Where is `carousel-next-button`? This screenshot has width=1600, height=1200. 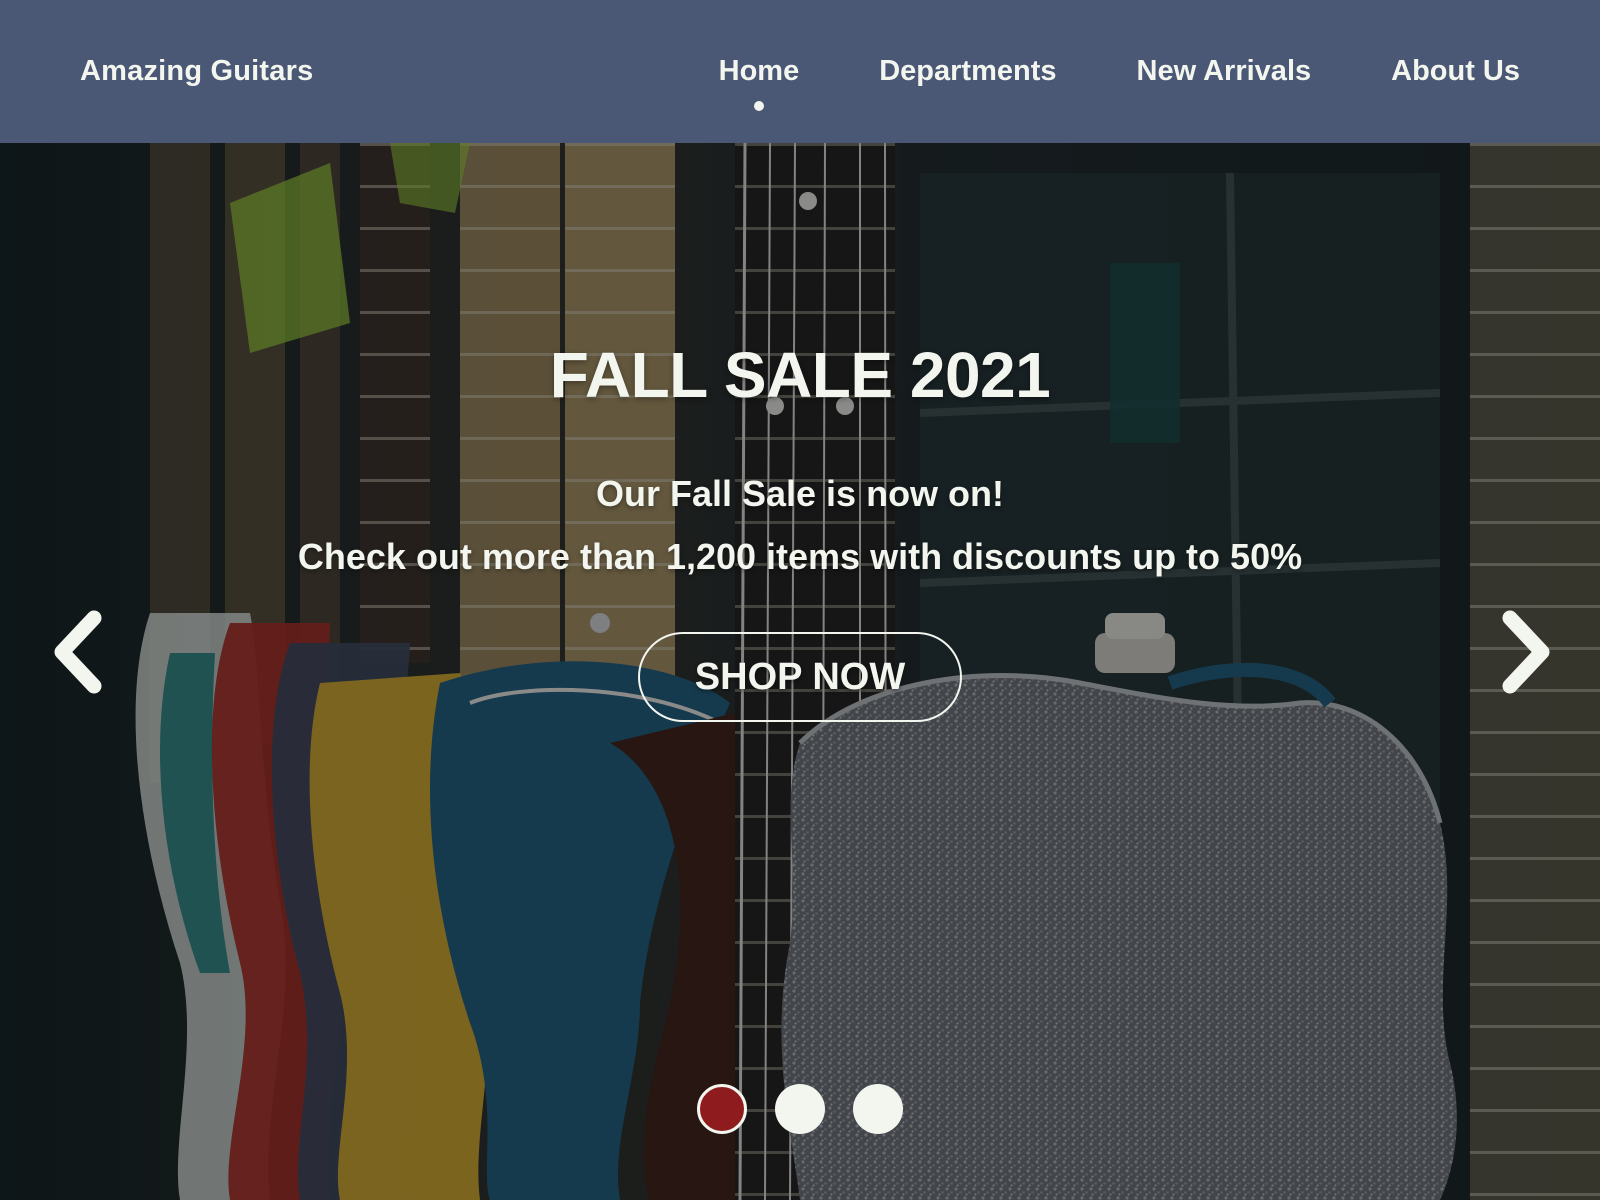
carousel-next-button is located at coordinates (1524, 652).